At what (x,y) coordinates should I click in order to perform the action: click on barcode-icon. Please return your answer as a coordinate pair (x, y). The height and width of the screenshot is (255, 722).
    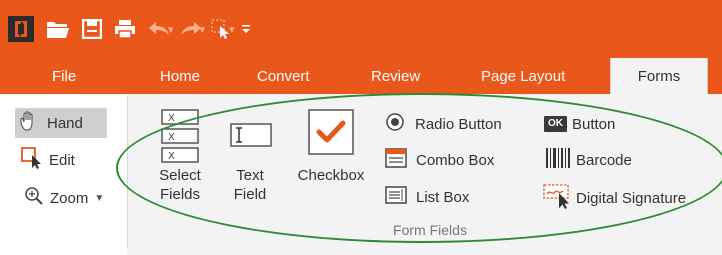
    Looking at the image, I should click on (558, 160).